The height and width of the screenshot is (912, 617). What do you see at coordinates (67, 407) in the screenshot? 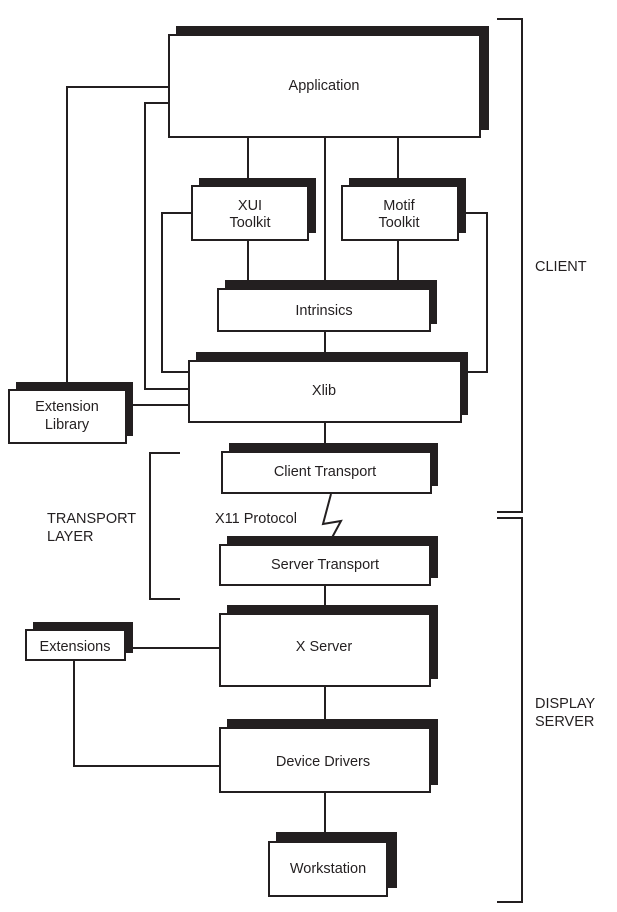
I see `box-label: Extension` at bounding box center [67, 407].